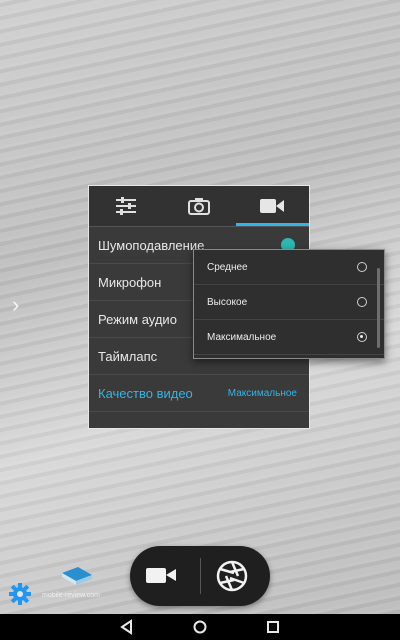 This screenshot has height=640, width=400. I want to click on recent-apps-icon, so click(273, 627).